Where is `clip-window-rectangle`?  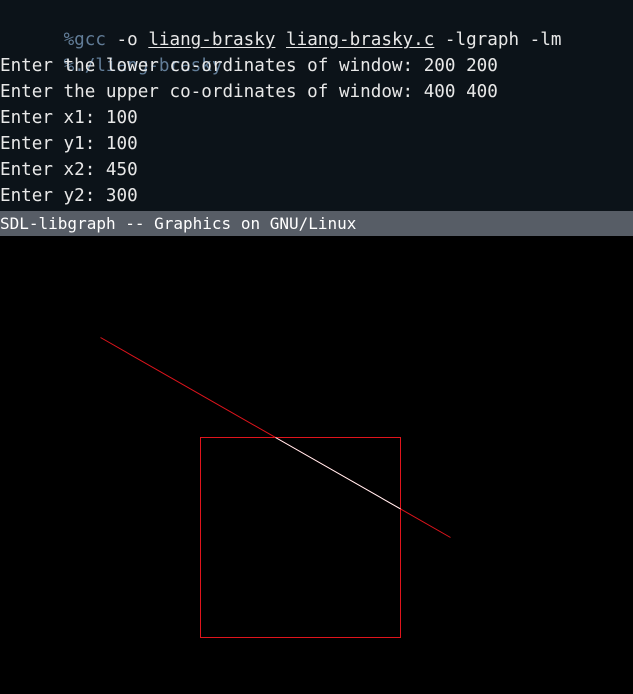
clip-window-rectangle is located at coordinates (300, 537).